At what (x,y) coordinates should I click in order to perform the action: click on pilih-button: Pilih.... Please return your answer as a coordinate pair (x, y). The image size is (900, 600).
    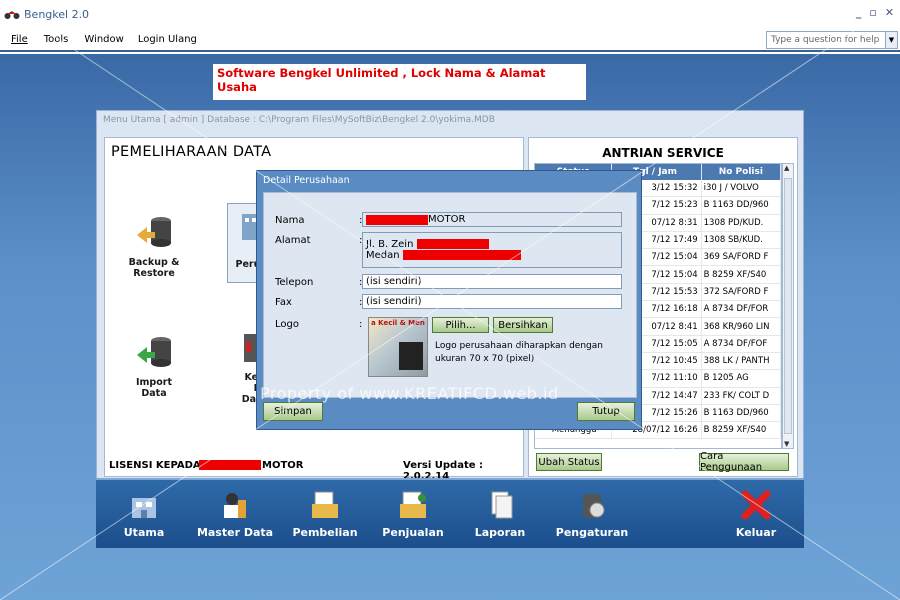
    Looking at the image, I should click on (460, 325).